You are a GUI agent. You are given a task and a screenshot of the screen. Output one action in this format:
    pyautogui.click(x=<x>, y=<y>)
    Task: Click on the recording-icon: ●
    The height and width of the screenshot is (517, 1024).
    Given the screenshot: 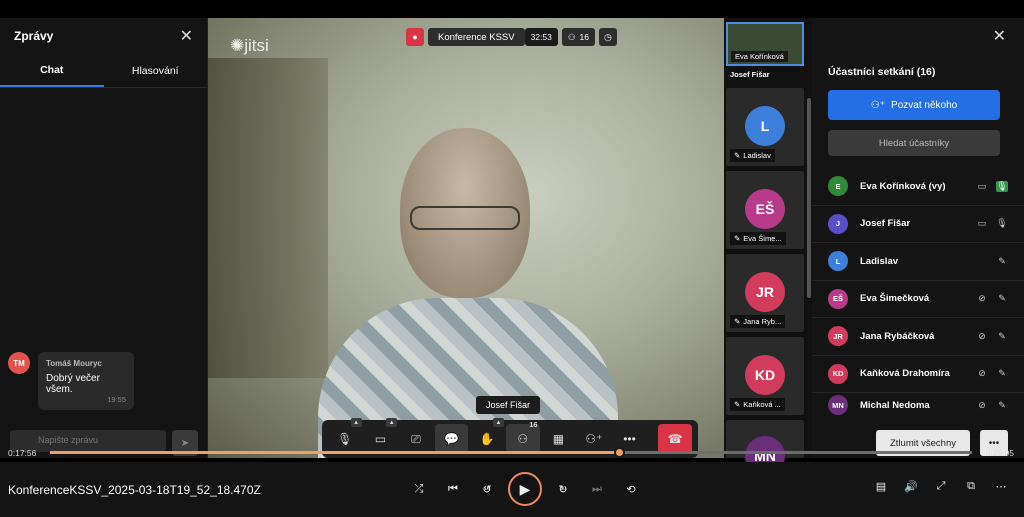 What is the action you would take?
    pyautogui.click(x=415, y=37)
    